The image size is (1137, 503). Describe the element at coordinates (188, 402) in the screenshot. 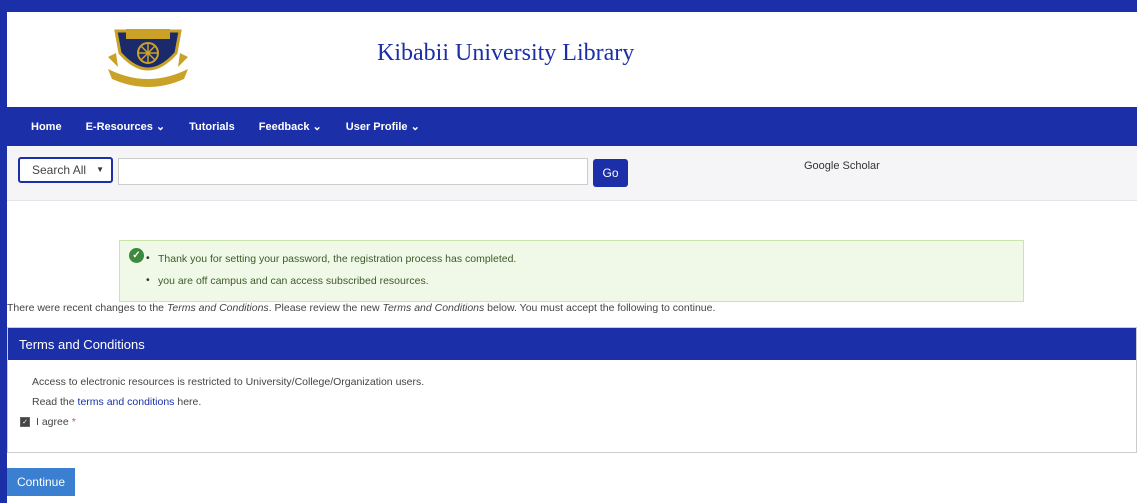

I see `read-terms-suffix: here.` at that location.